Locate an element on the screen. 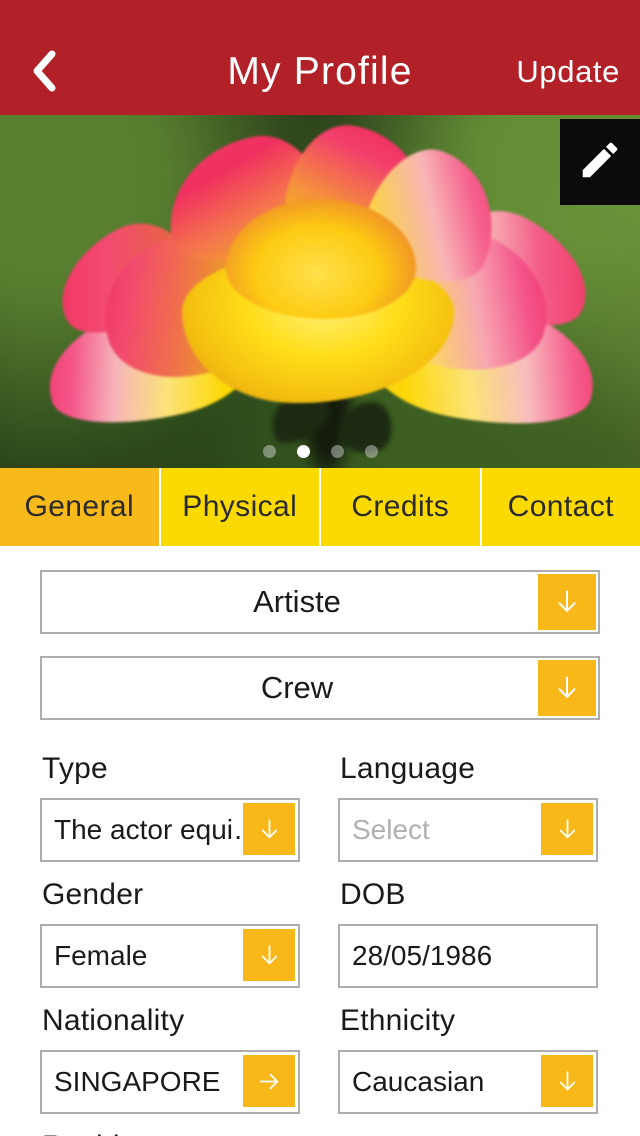 This screenshot has width=640, height=1136. artiste-dropdown-button is located at coordinates (567, 602).